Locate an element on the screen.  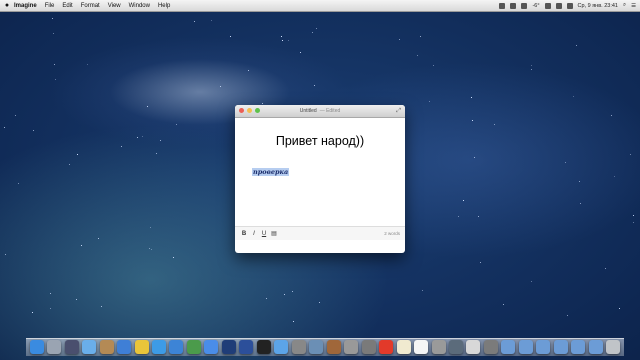
document-area: Привет народ)) проверка B I U ▤ 2 words is located at coordinates (320, 179).